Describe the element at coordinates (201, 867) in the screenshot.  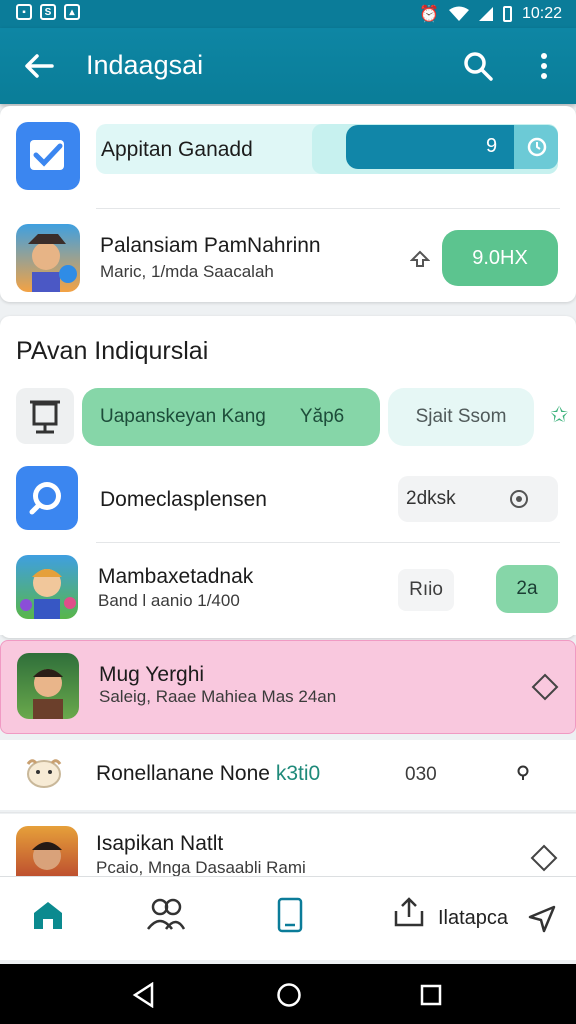
I see `row-subtitle: Pcaio, Mnga Dasaabli Rami` at that location.